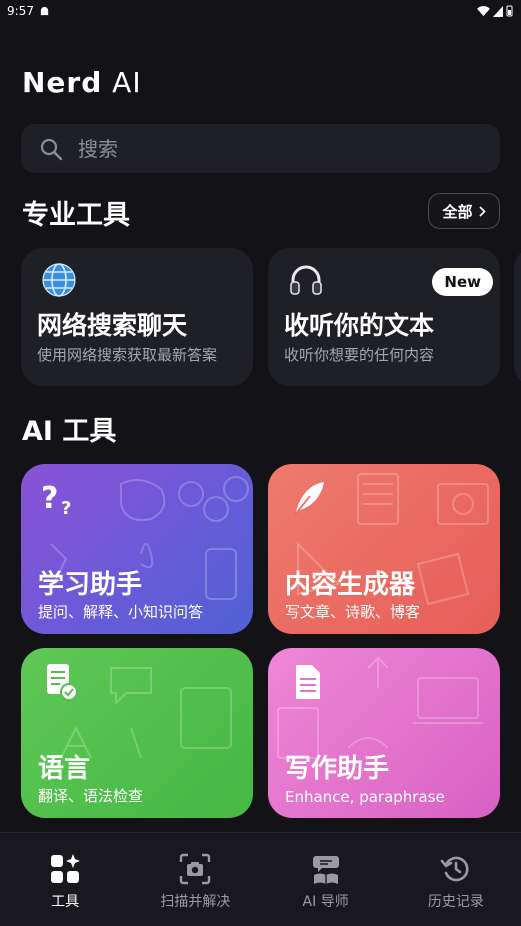  I want to click on document-icon, so click(308, 682).